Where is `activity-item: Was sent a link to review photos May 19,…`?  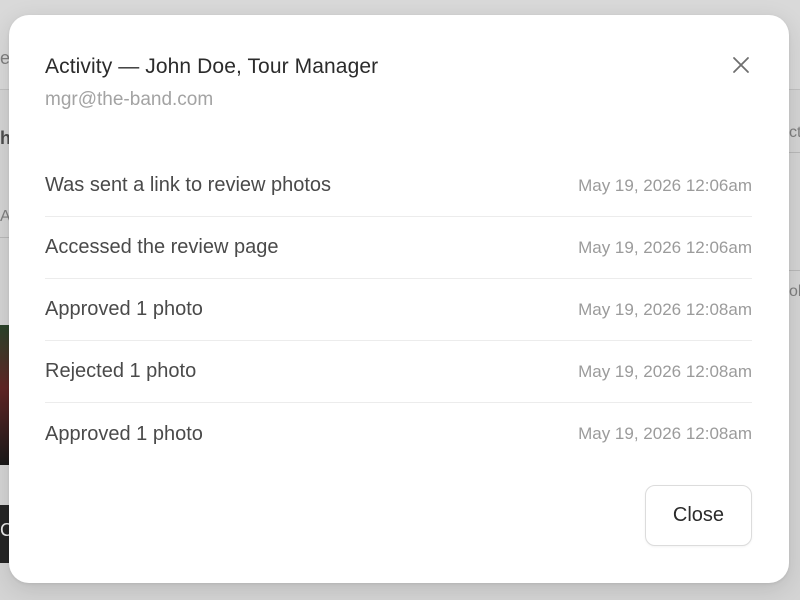
activity-item: Was sent a link to review photos May 19,… is located at coordinates (398, 186).